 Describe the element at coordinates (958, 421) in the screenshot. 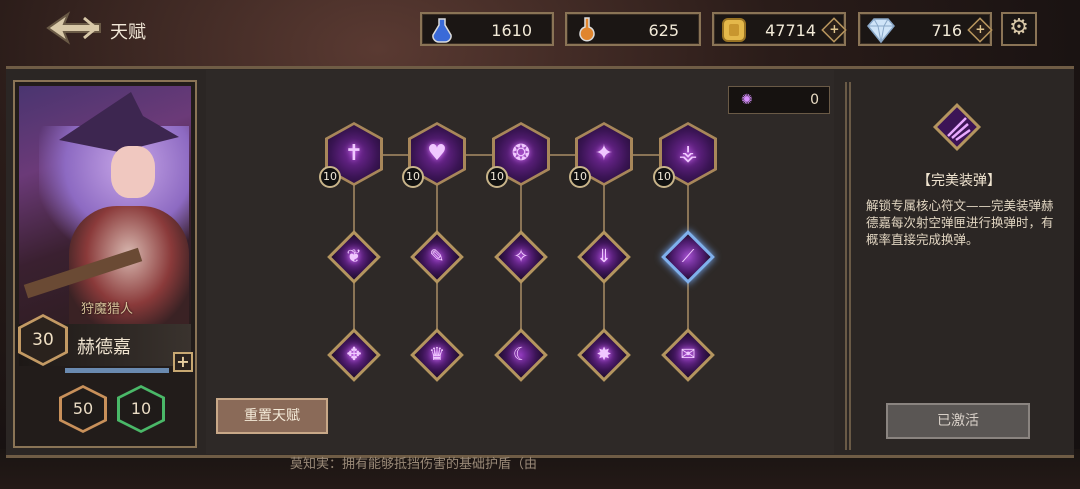

I see `activated-button: 已激活` at that location.